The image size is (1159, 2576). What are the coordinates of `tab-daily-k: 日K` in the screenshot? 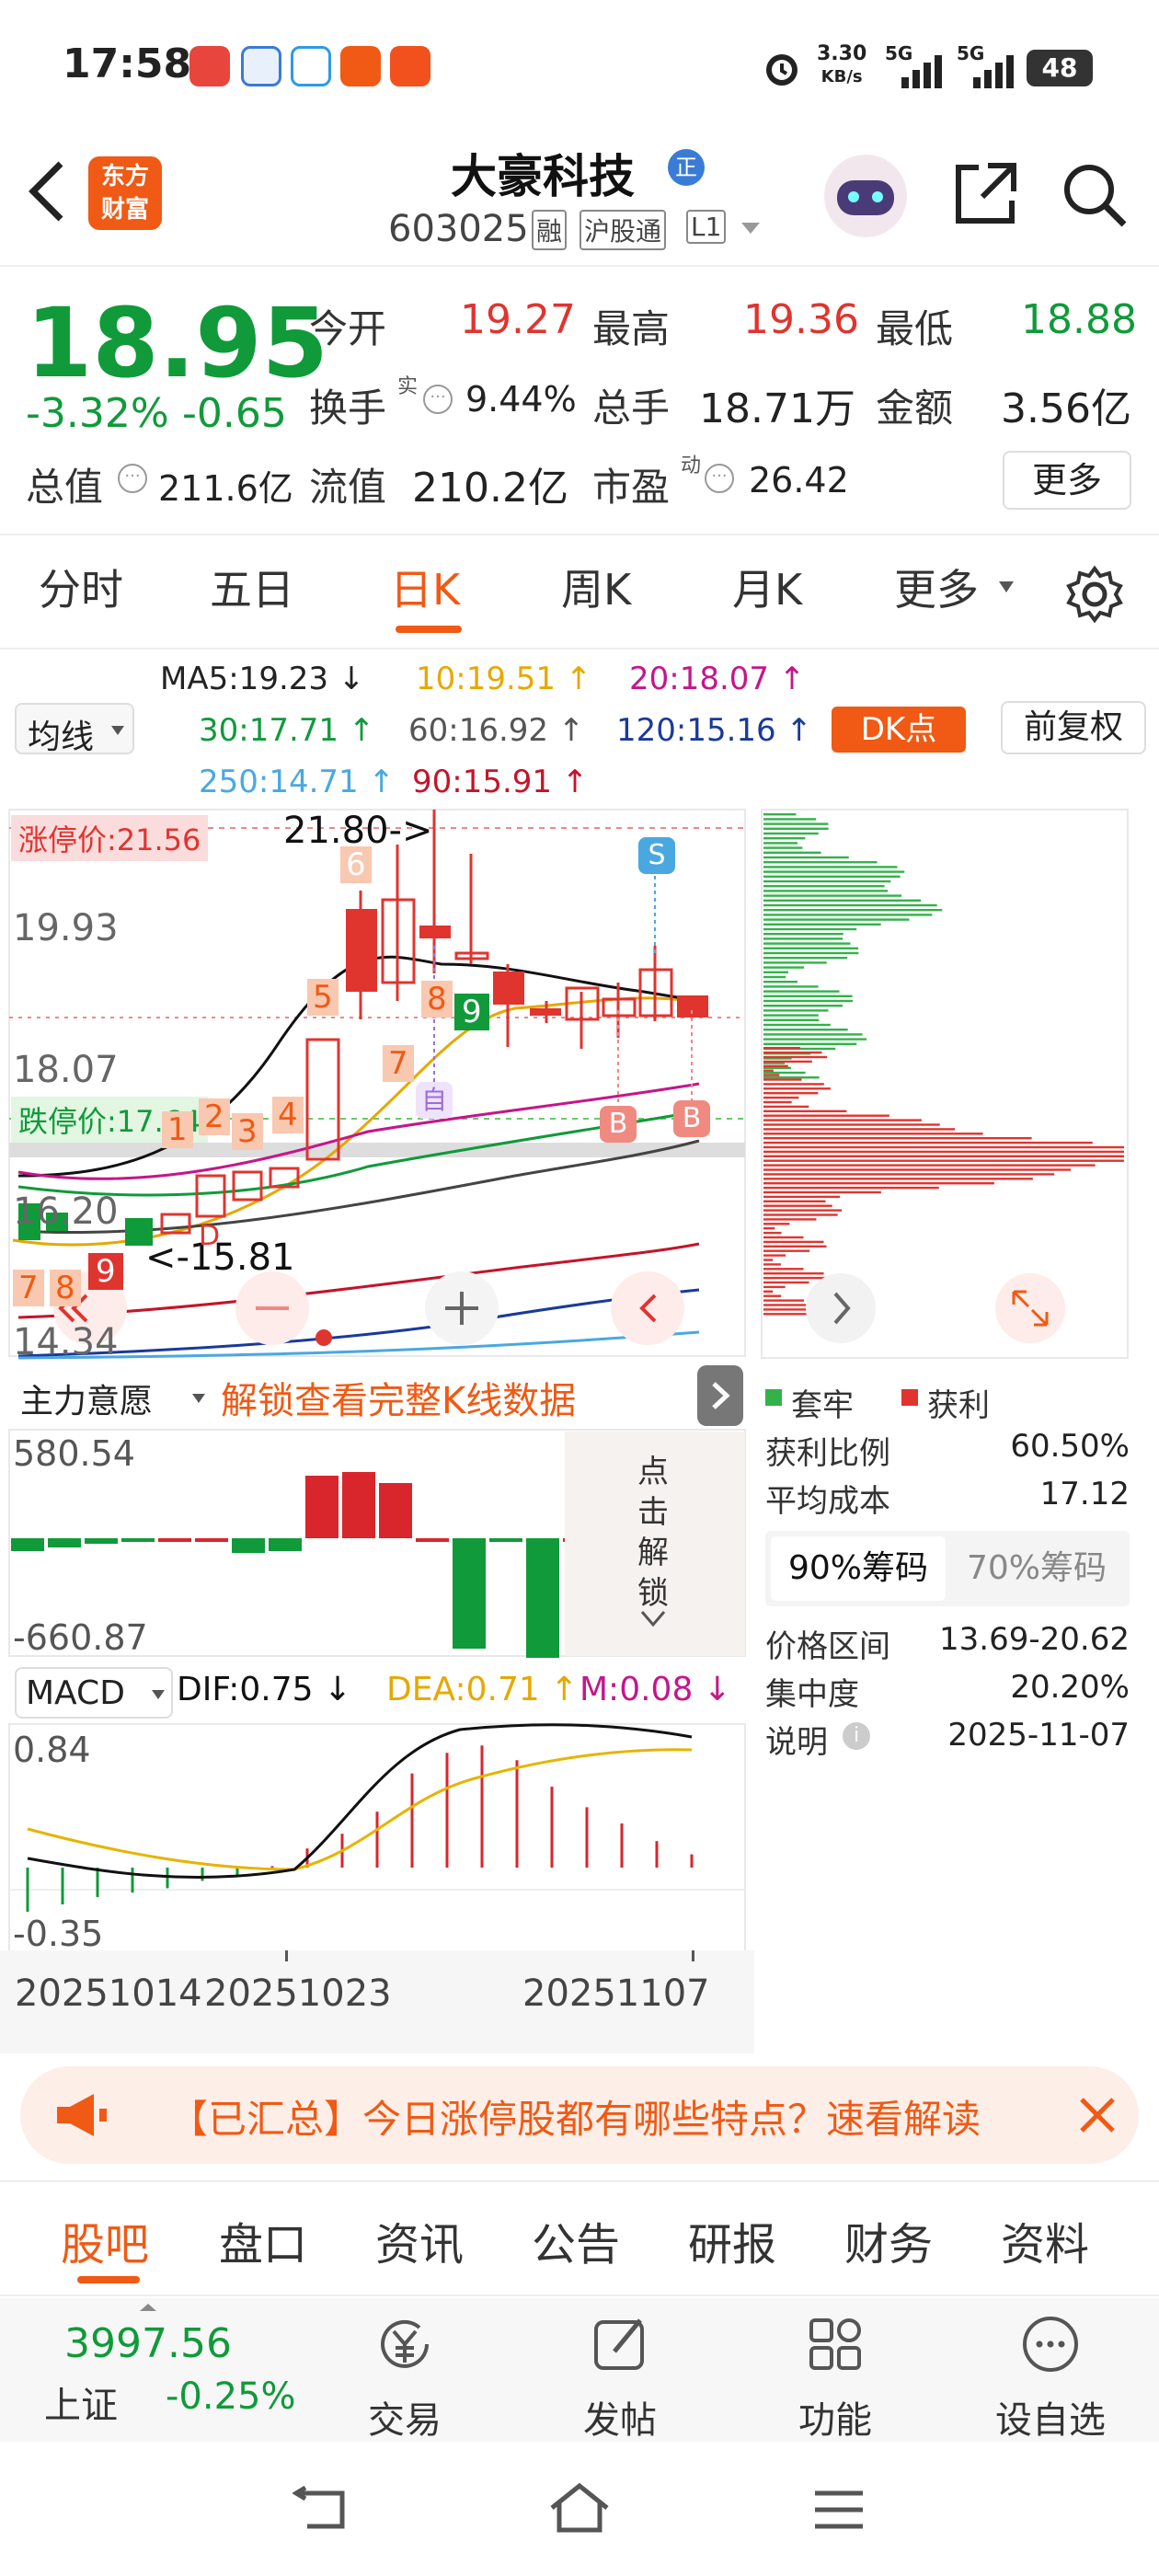 It's located at (425, 587).